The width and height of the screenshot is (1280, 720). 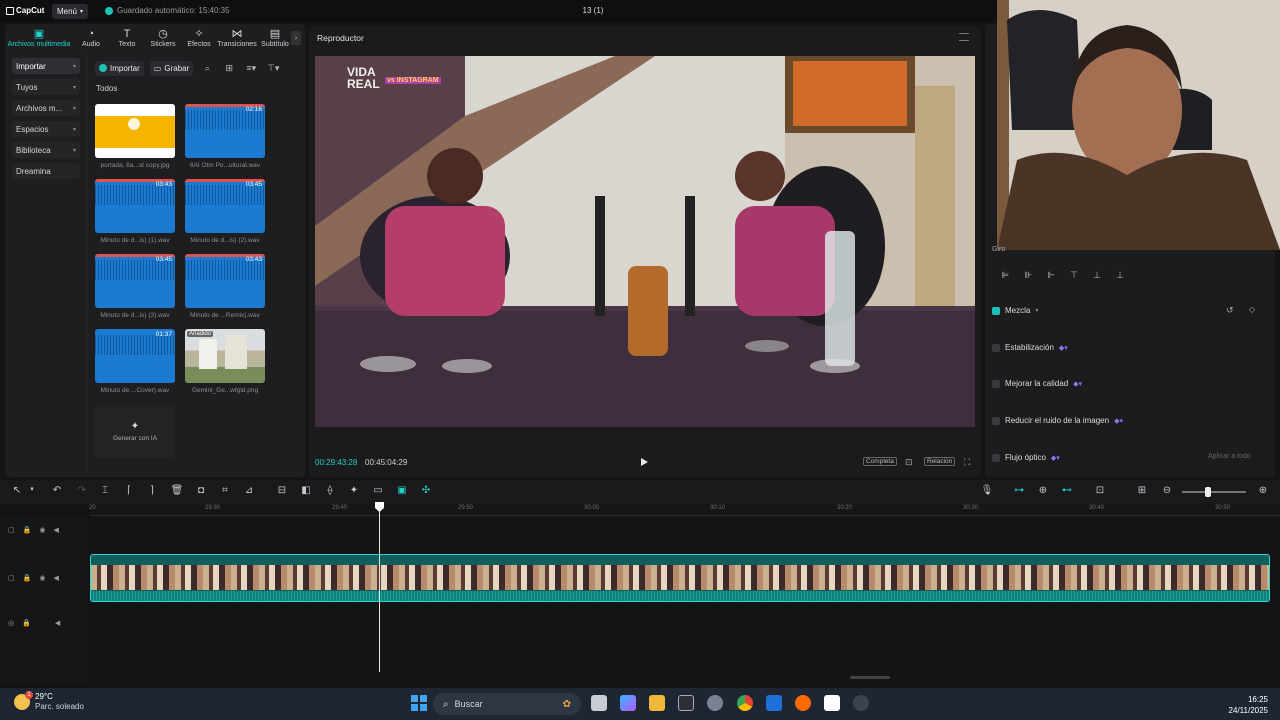 I want to click on fit-screen-icon: ⊡, so click(x=909, y=462).